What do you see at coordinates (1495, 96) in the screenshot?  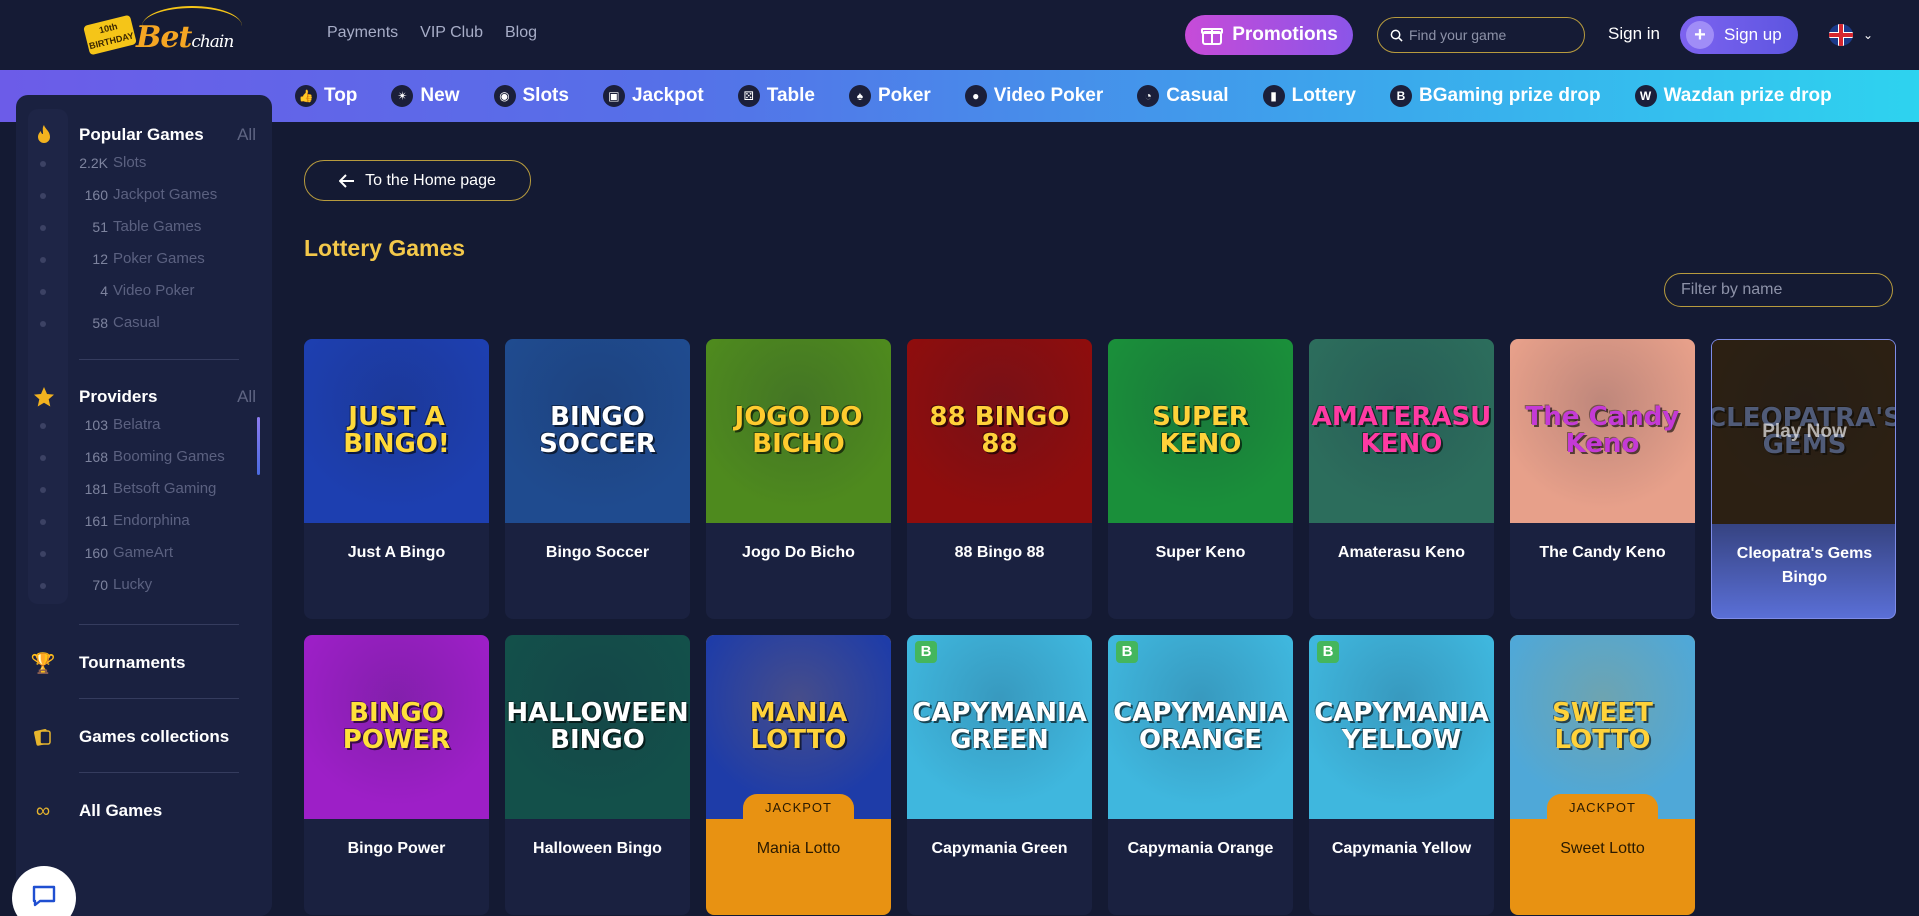 I see `category-tab-bgaming-prize-drop: B BGaming prize drop` at bounding box center [1495, 96].